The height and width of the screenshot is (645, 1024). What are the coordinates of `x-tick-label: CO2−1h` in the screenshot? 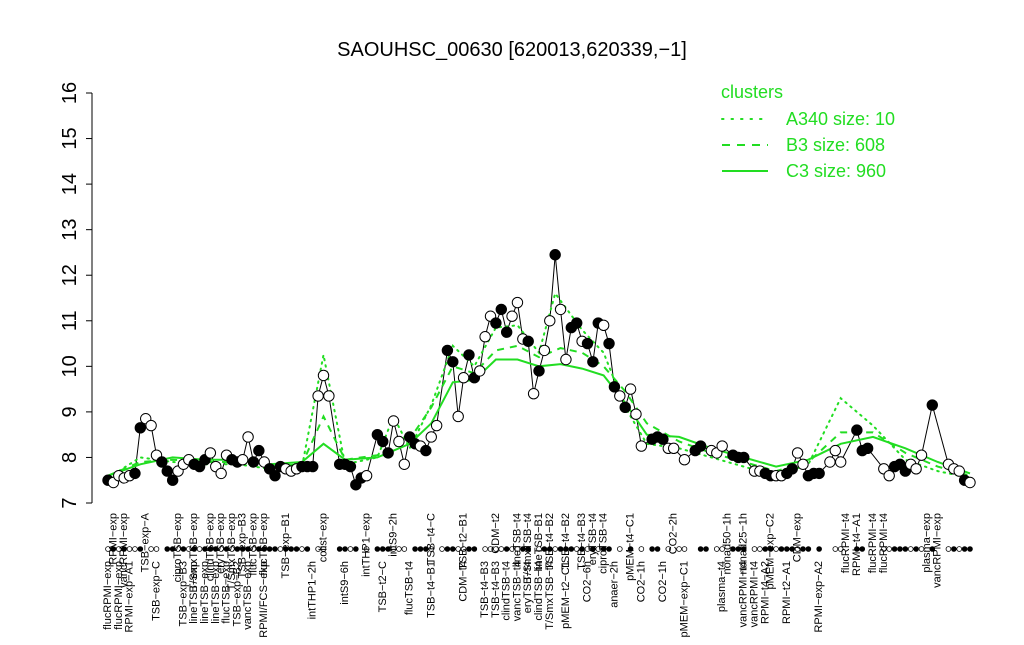 It's located at (641, 581).